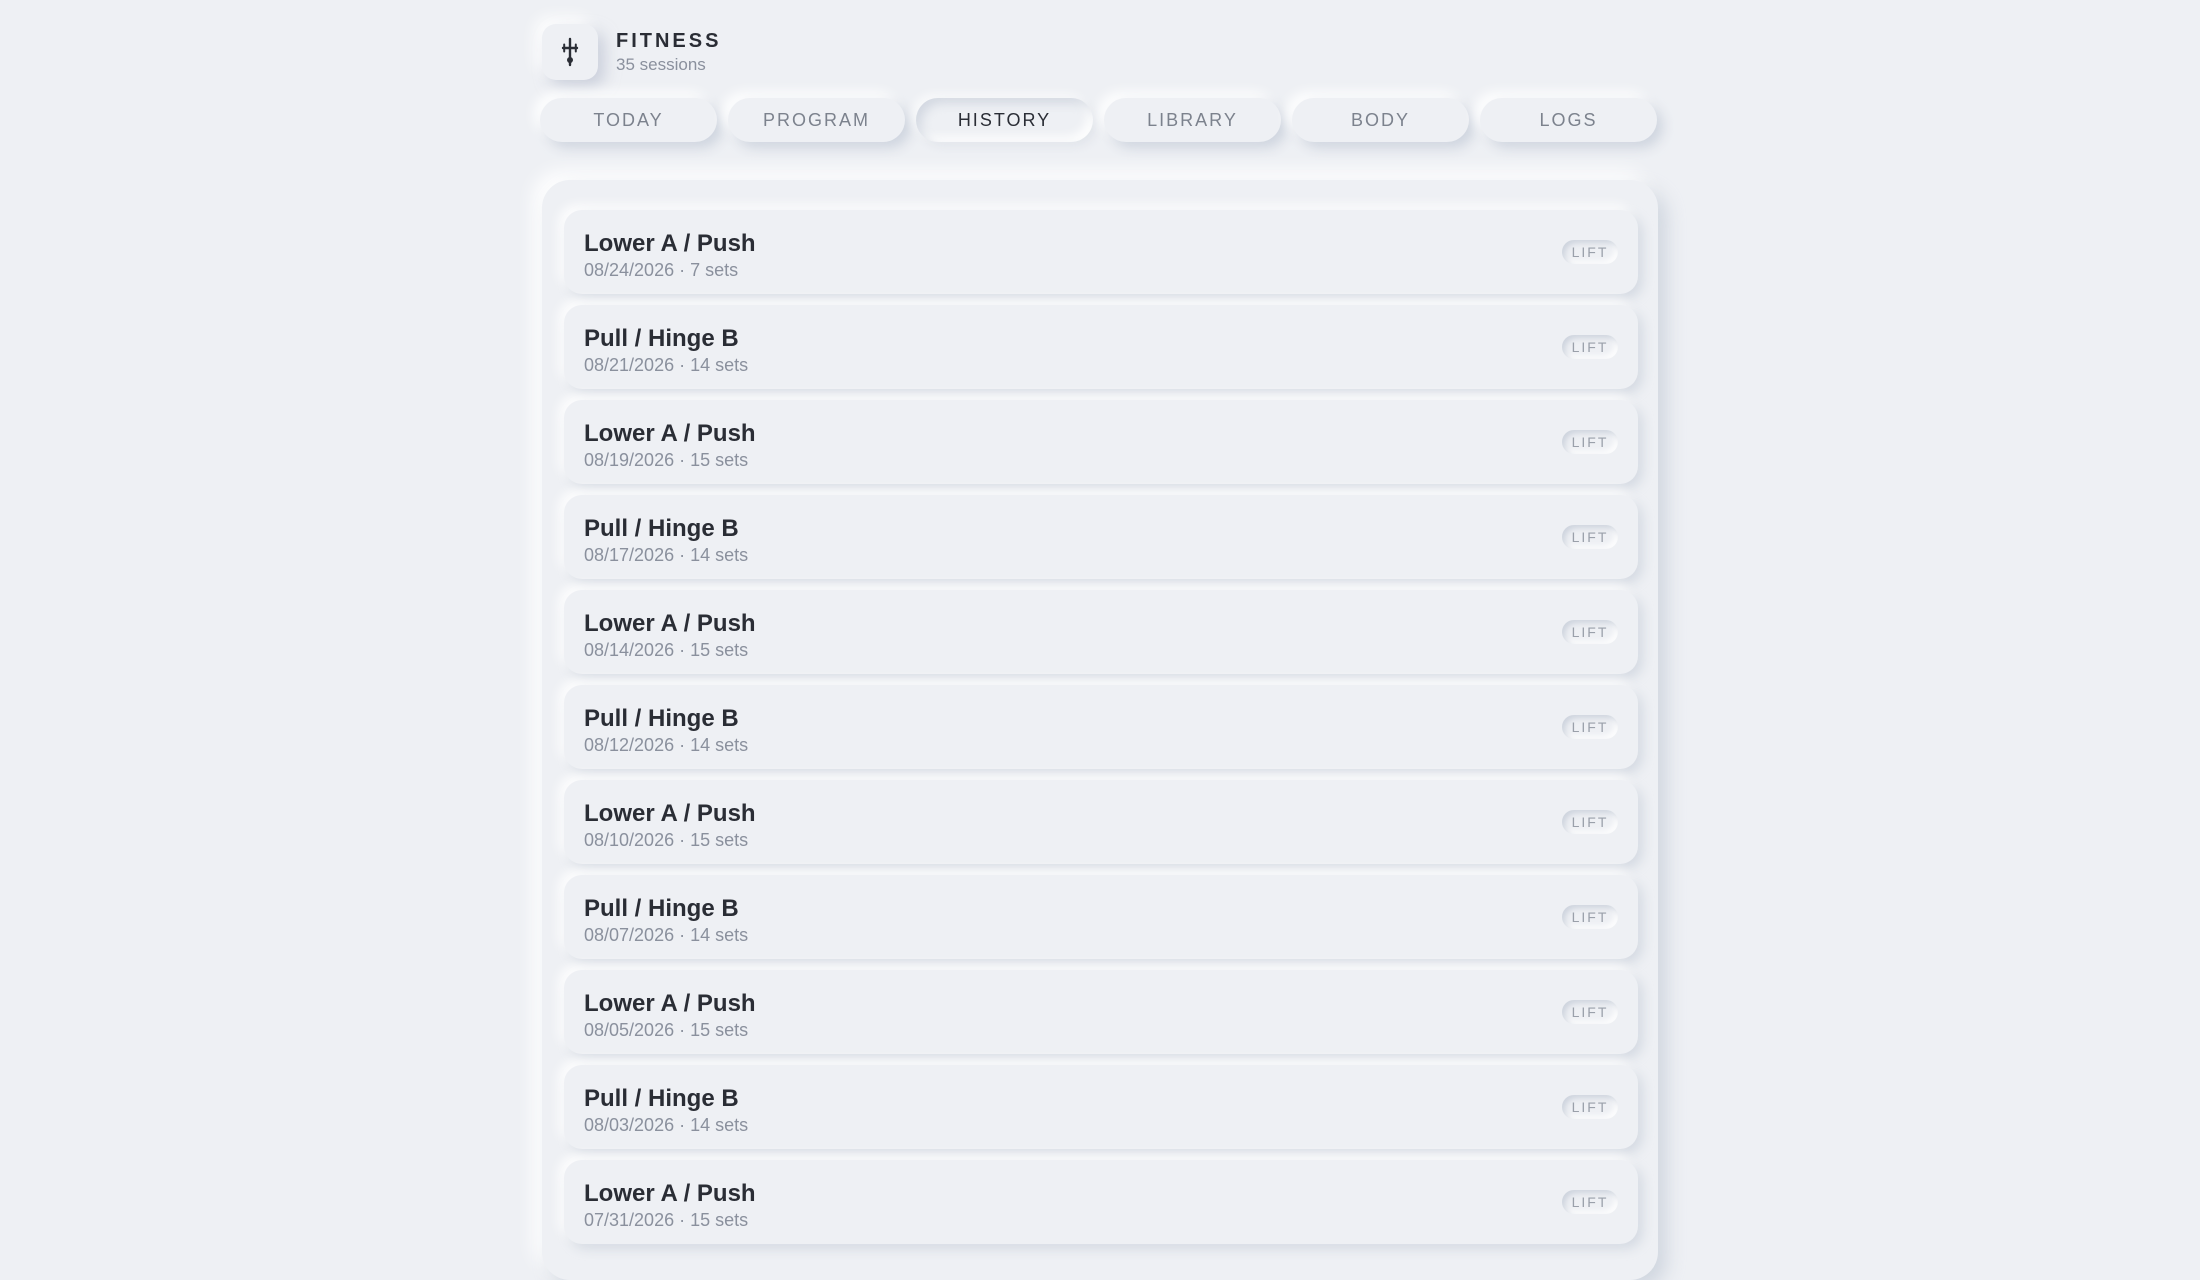 The width and height of the screenshot is (2200, 1280). Describe the element at coordinates (1380, 120) in the screenshot. I see `tab-body: BODY` at that location.